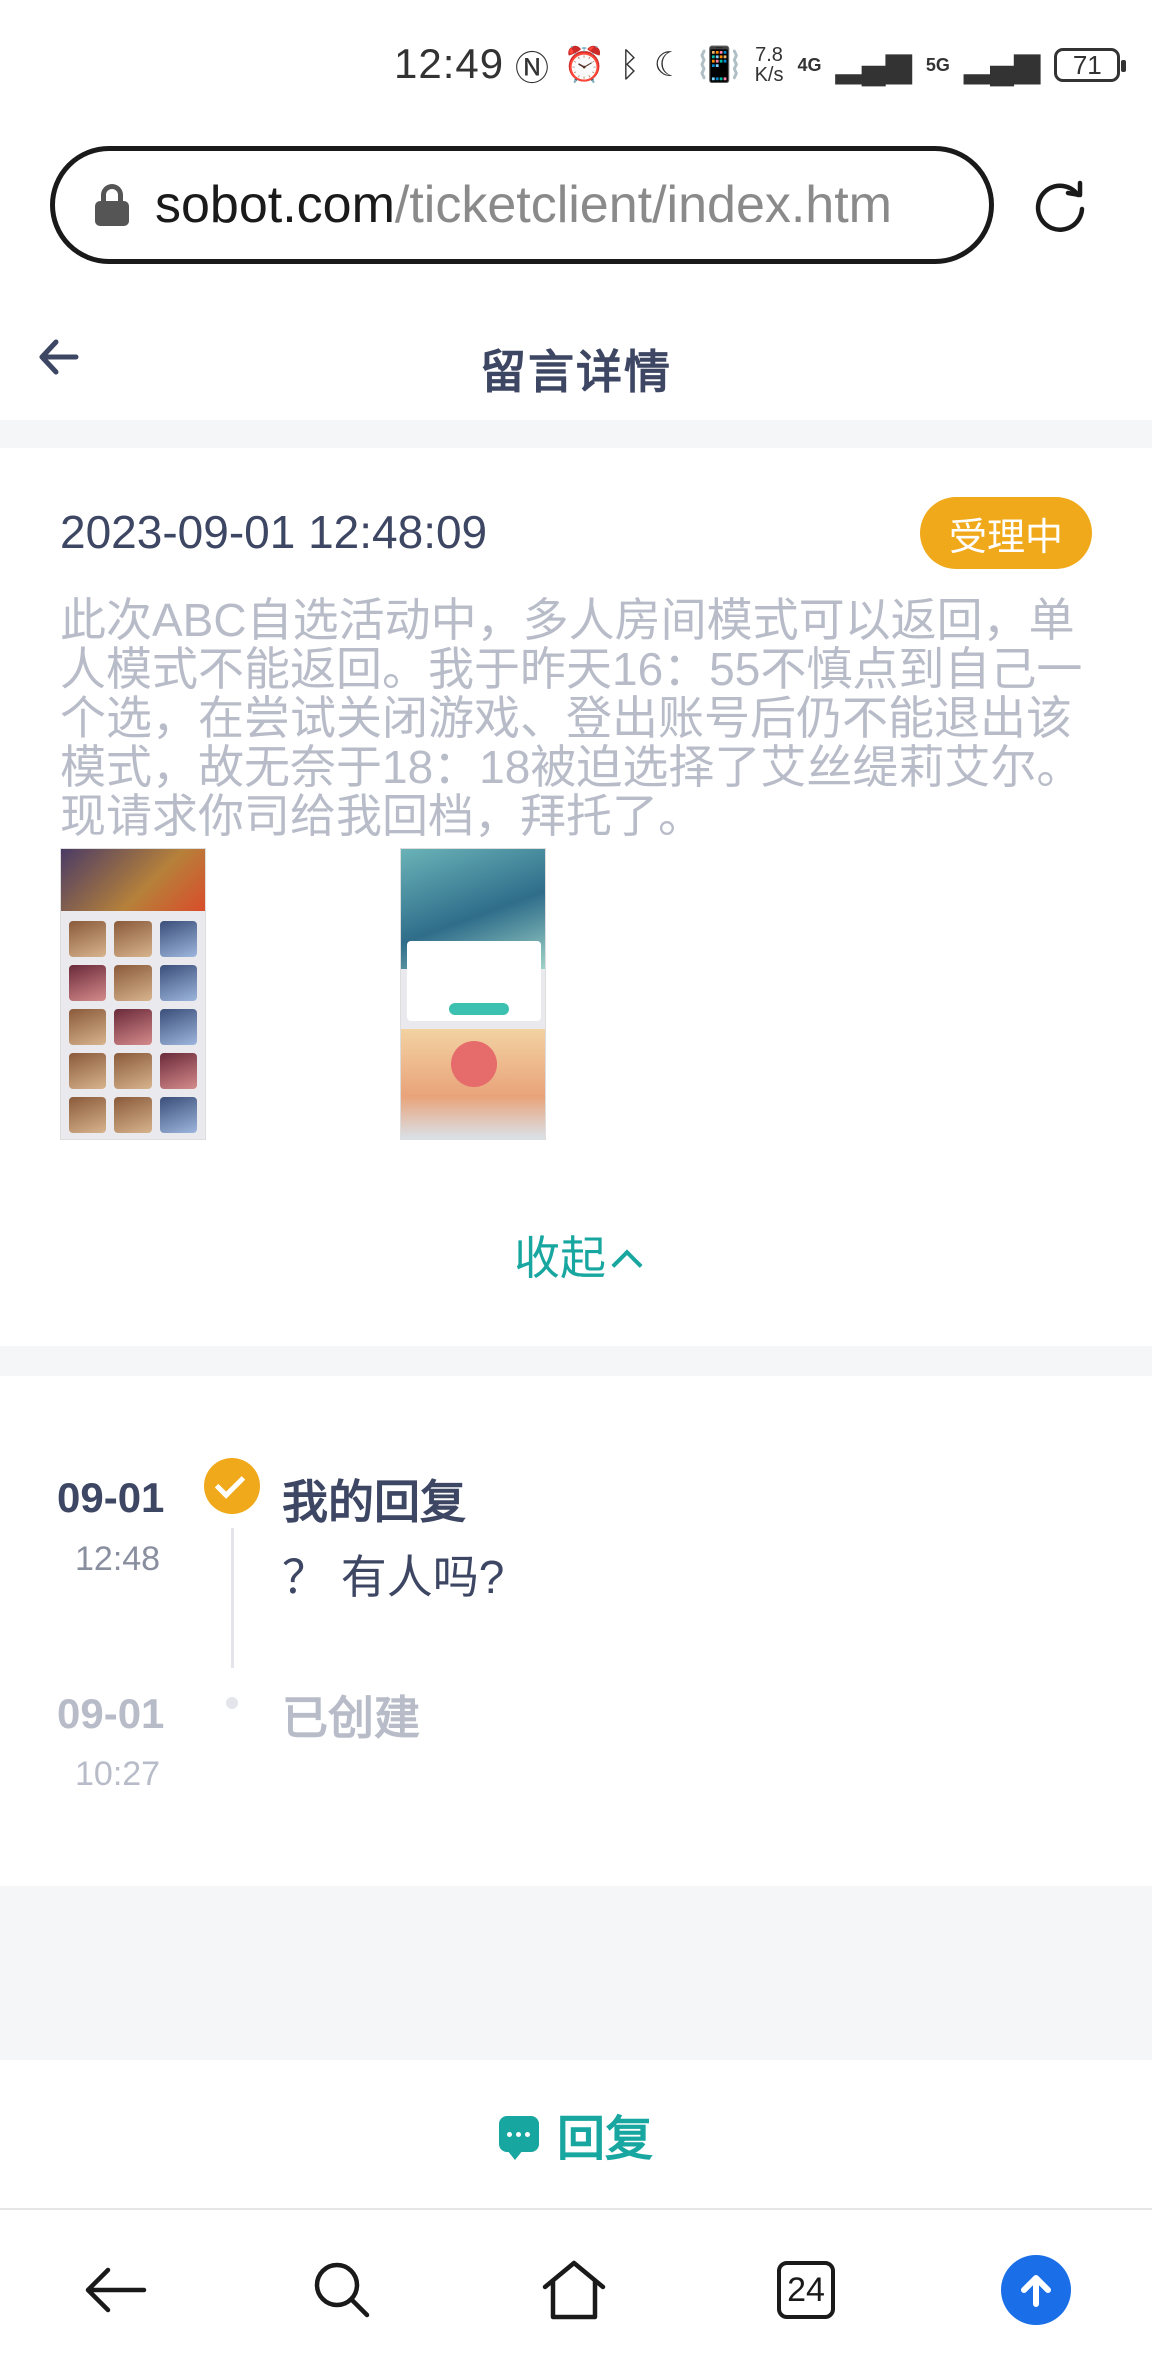 This screenshot has width=1152, height=2376. I want to click on network-4g-label: 4G, so click(809, 64).